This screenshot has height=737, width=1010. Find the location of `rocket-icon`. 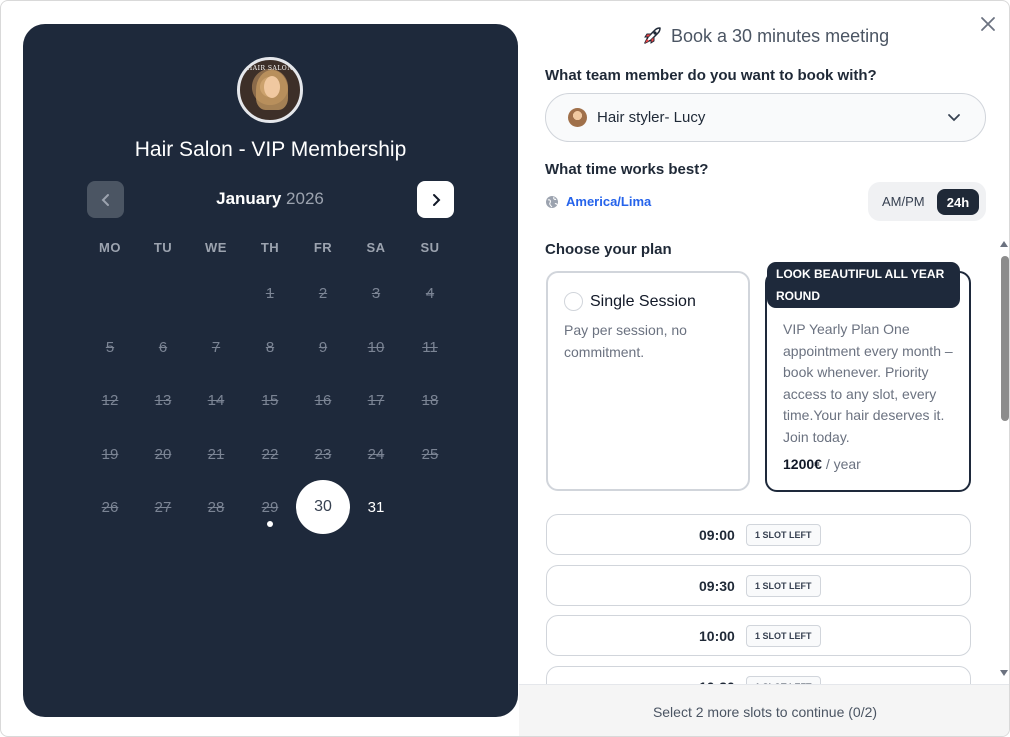

rocket-icon is located at coordinates (652, 35).